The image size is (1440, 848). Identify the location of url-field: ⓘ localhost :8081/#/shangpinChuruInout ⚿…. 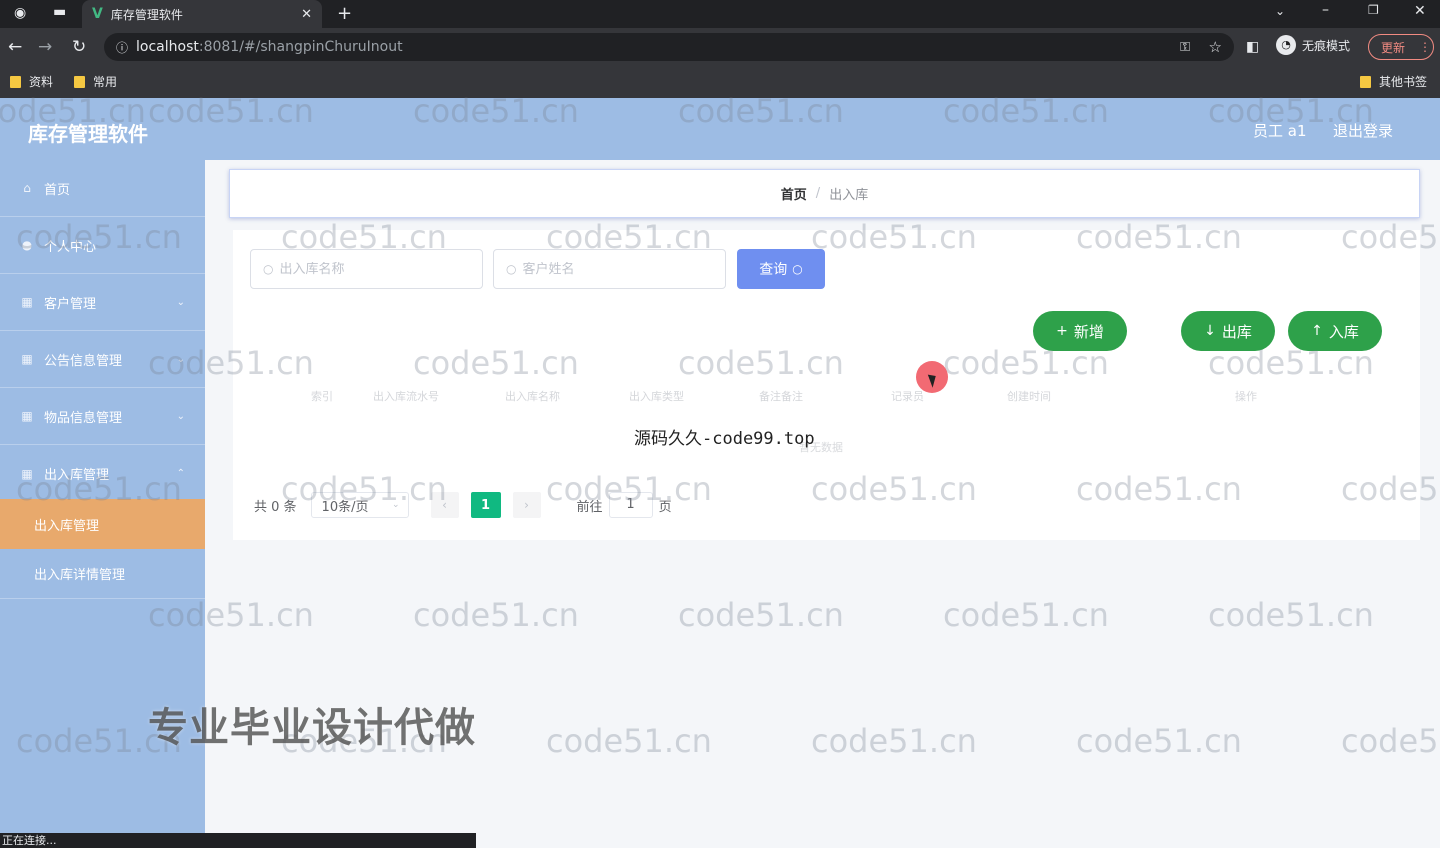
(669, 47).